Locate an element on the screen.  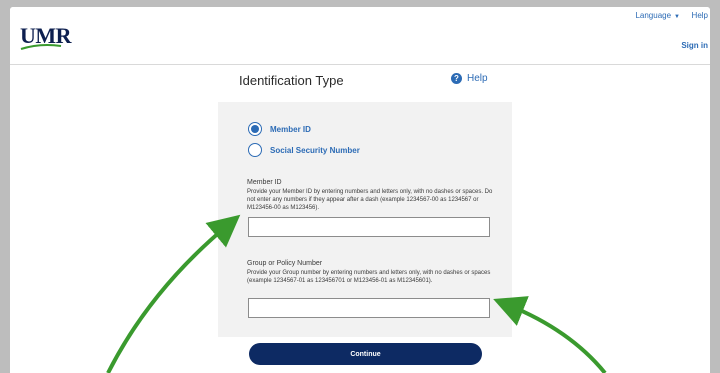
chevron-down-icon: ▼ is located at coordinates (677, 17).